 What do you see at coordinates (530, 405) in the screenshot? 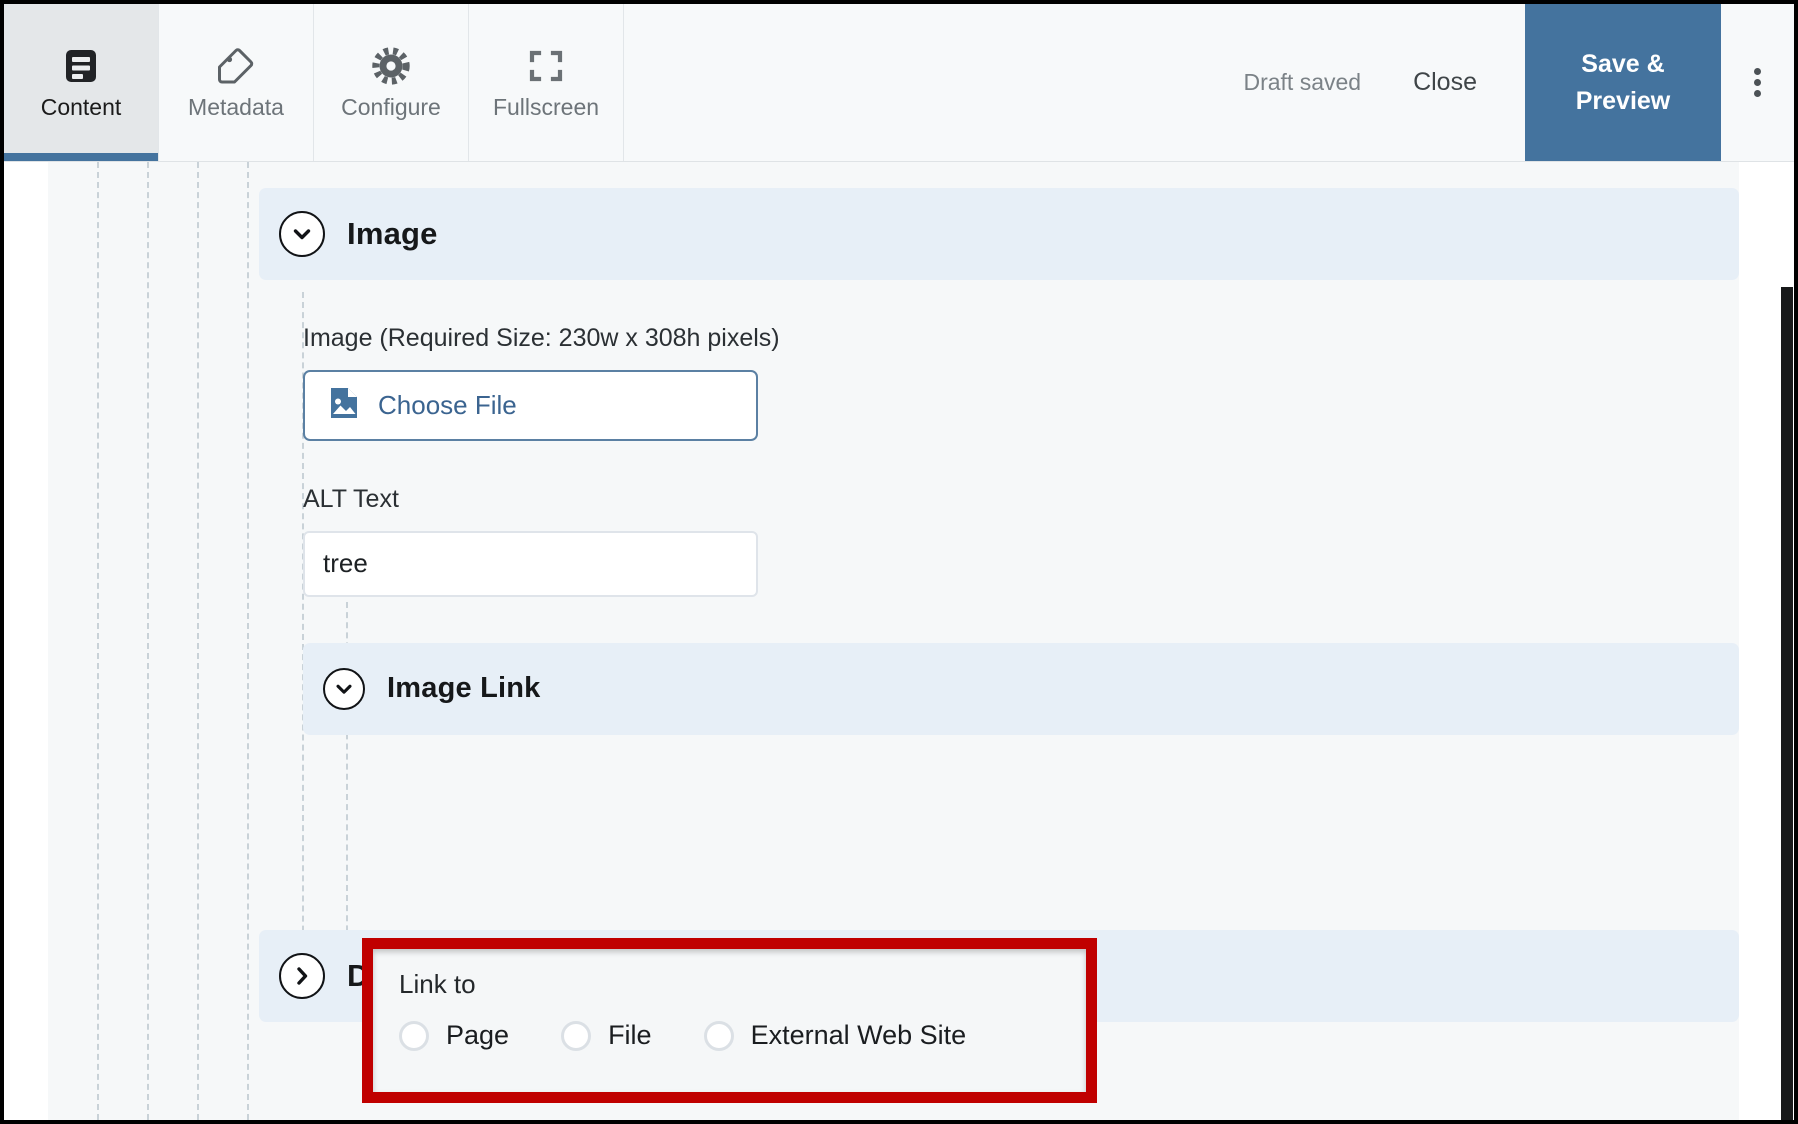
I see `choose-file-button: Choose File` at bounding box center [530, 405].